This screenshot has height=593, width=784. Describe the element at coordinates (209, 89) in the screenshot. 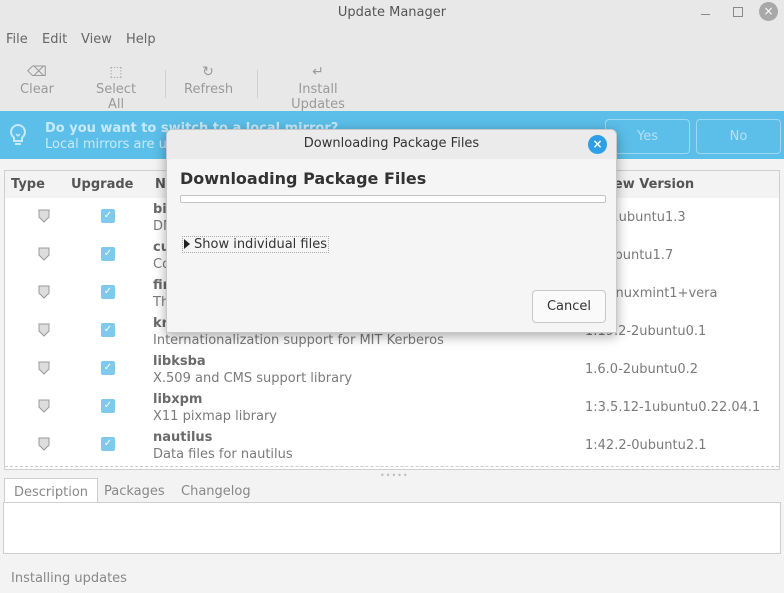

I see `refresh-label: Refresh` at that location.